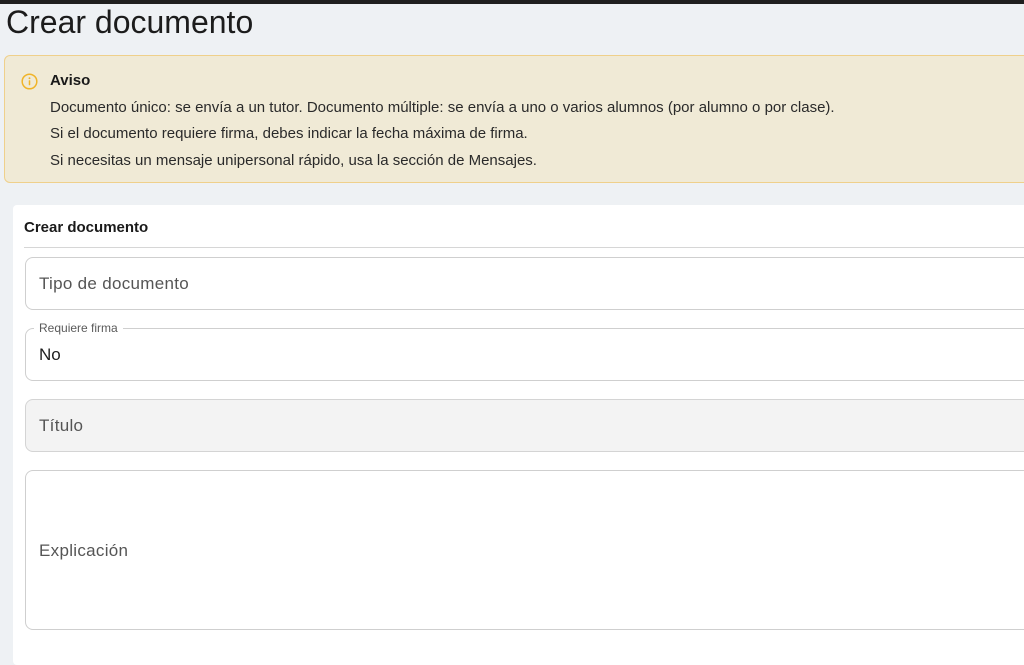 The height and width of the screenshot is (665, 1024). I want to click on page-title: Crear documento, so click(130, 22).